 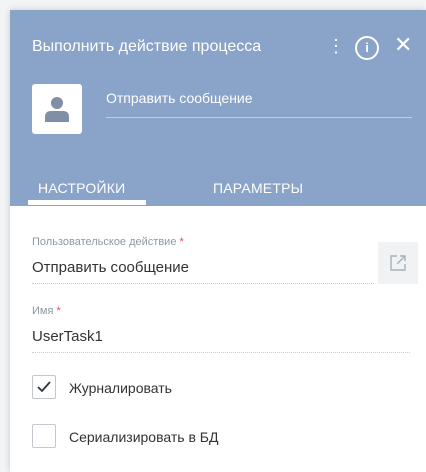 I want to click on element-avatar, so click(x=57, y=109).